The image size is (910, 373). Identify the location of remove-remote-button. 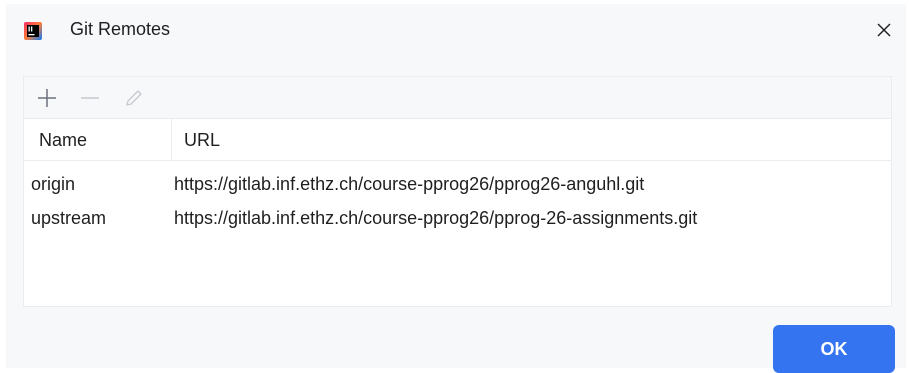
(90, 98).